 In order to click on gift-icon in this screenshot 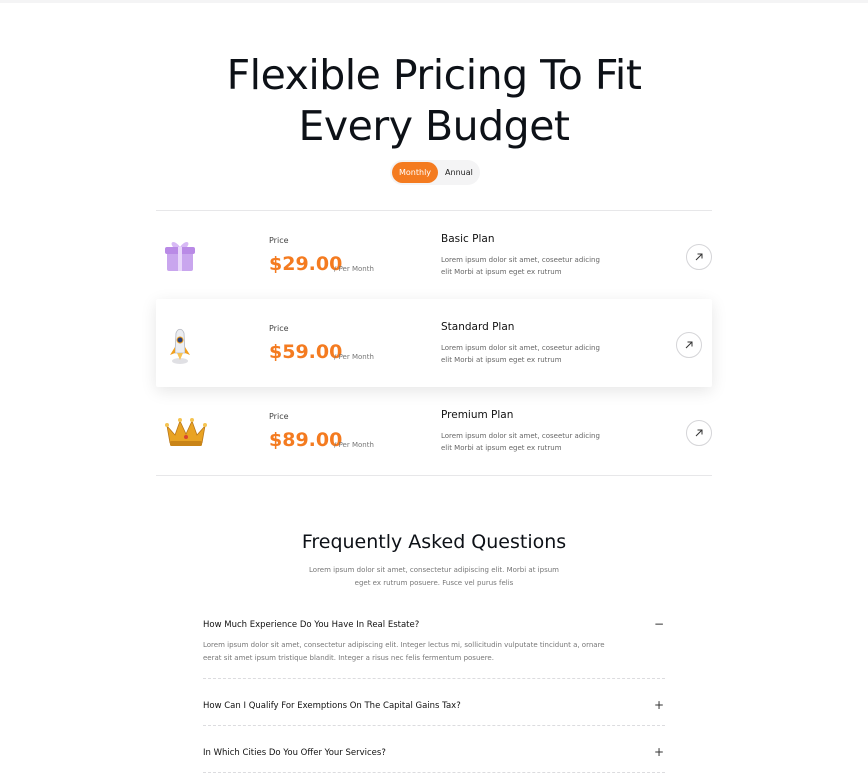, I will do `click(180, 256)`.